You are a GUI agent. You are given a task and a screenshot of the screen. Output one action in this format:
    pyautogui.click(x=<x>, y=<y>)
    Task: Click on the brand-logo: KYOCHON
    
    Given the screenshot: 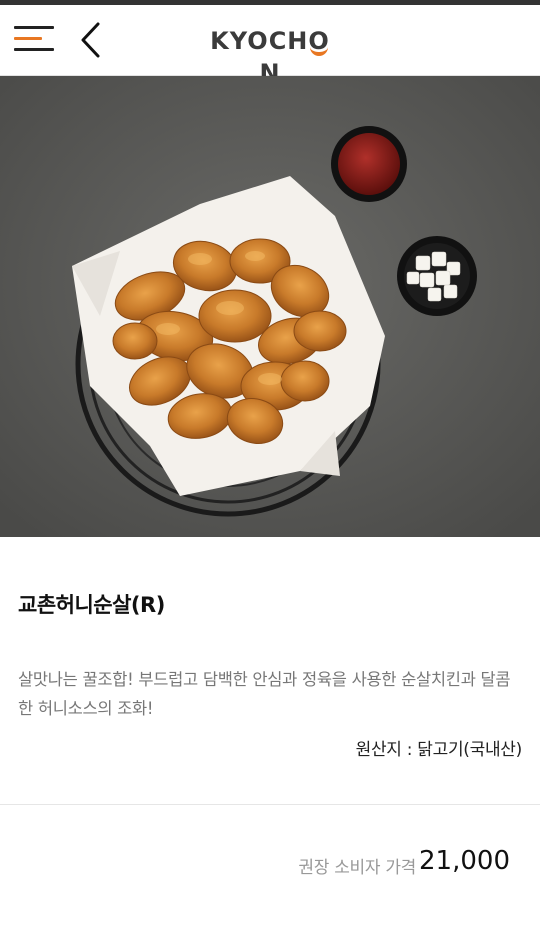 What is the action you would take?
    pyautogui.click(x=270, y=56)
    